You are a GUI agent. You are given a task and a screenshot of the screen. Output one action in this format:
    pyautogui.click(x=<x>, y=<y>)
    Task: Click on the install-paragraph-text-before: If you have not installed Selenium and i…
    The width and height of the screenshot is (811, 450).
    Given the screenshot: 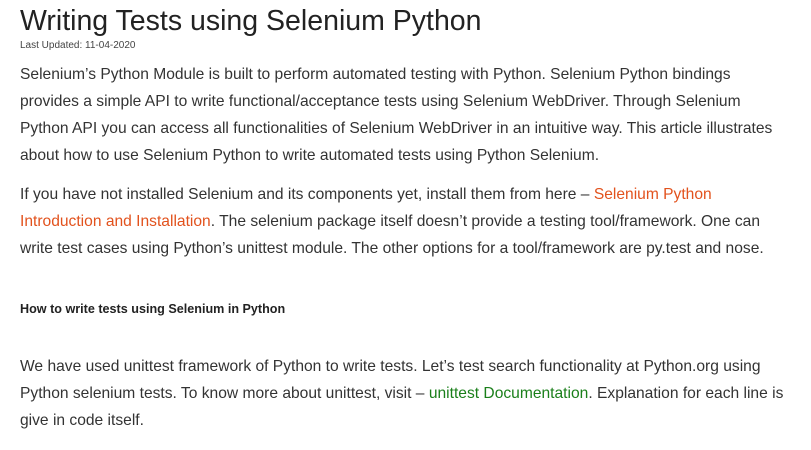 What is the action you would take?
    pyautogui.click(x=307, y=194)
    